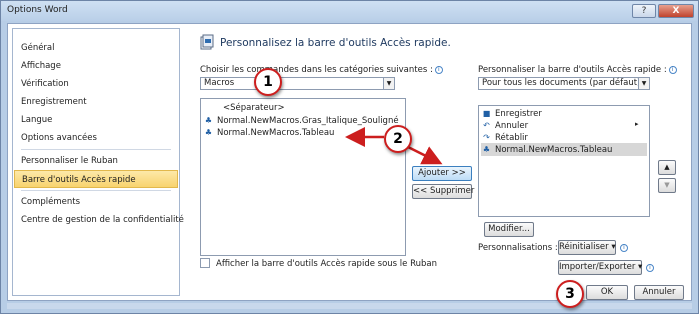  I want to click on callout-badge-1: 1, so click(268, 82).